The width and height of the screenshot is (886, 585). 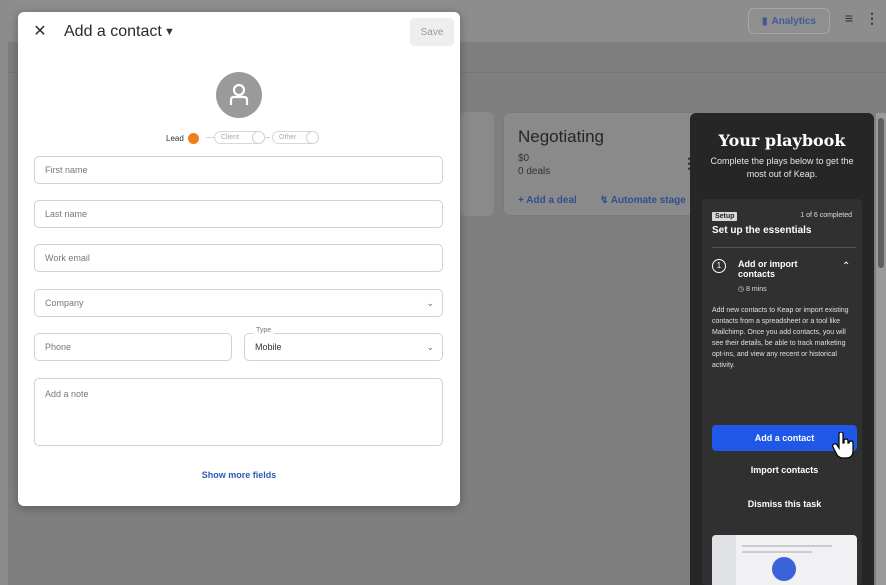 What do you see at coordinates (169, 32) in the screenshot?
I see `chevron-down-icon: ▼` at bounding box center [169, 32].